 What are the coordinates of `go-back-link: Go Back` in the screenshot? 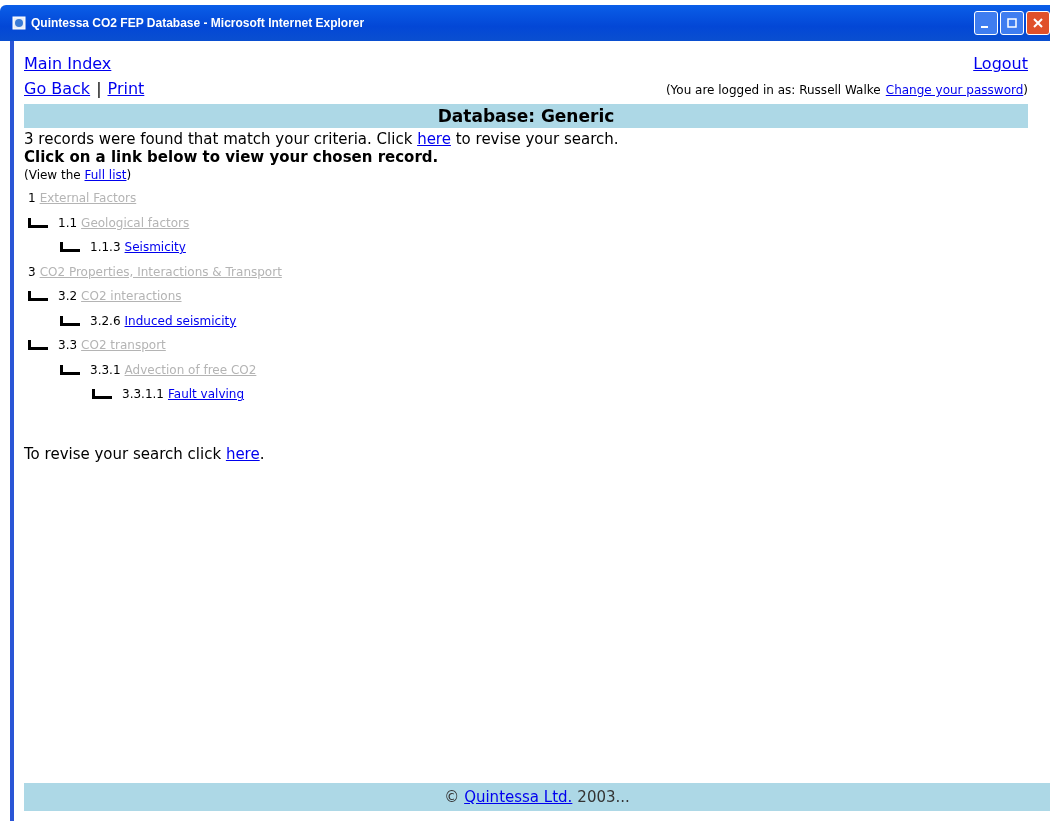 It's located at (57, 88).